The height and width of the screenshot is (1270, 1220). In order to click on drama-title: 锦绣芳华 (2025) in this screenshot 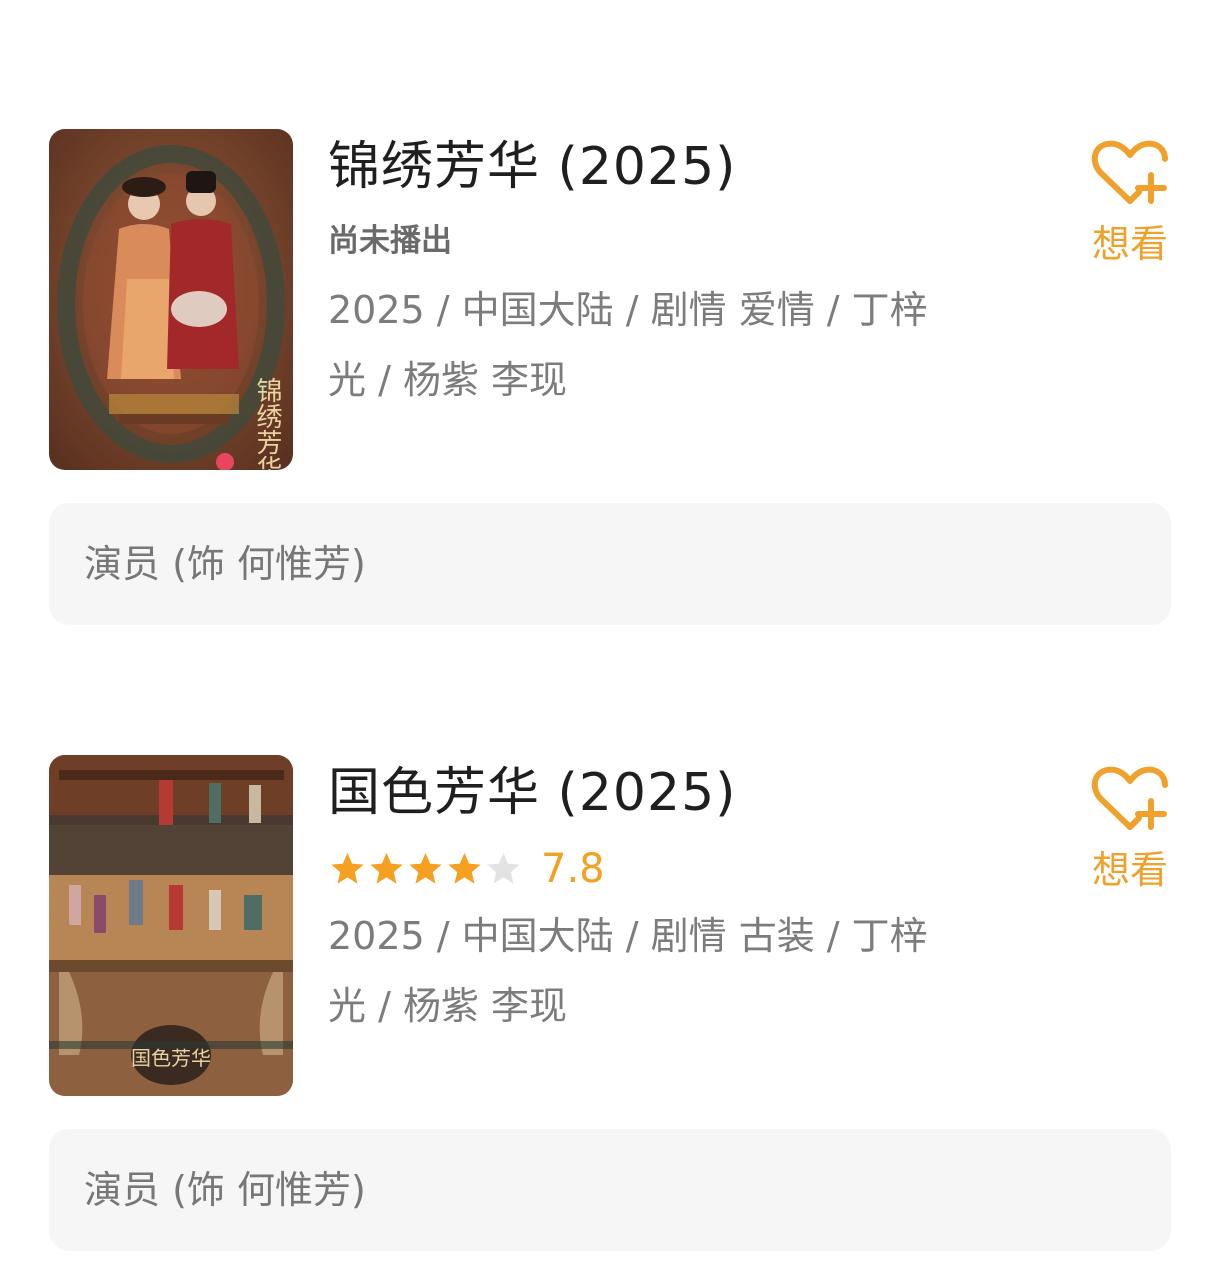, I will do `click(532, 167)`.